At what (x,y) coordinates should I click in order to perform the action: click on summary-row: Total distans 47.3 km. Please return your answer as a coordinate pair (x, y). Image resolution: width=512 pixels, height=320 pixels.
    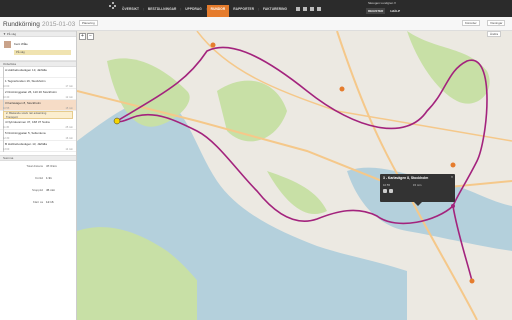
    Looking at the image, I should click on (38, 167).